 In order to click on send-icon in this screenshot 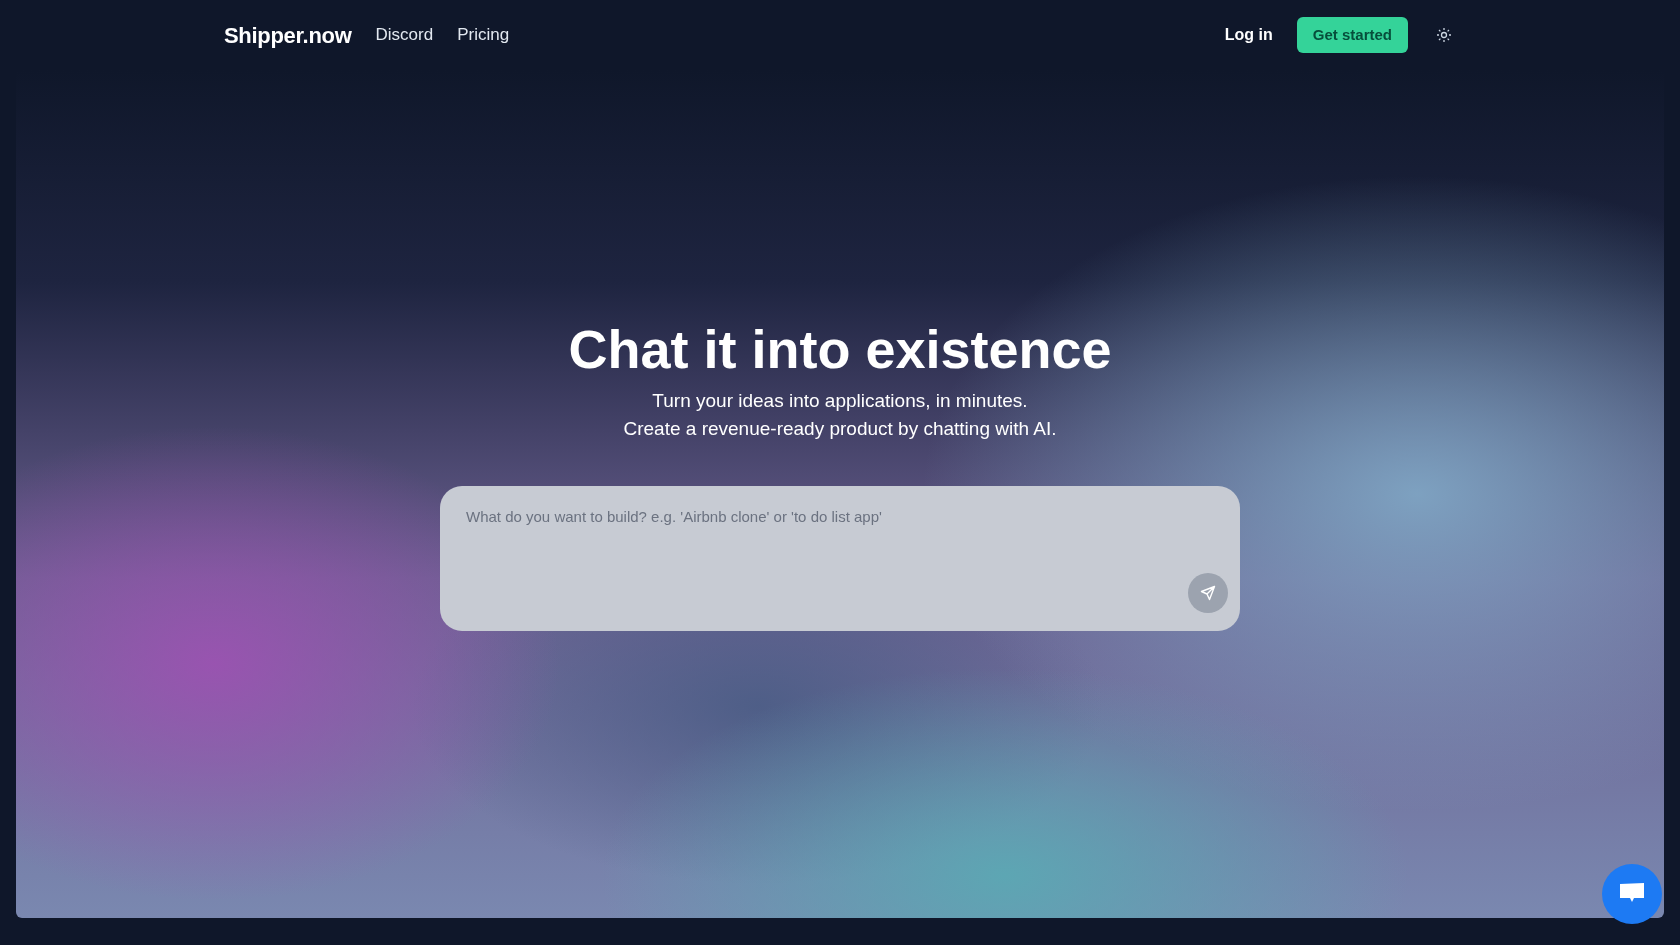, I will do `click(1208, 593)`.